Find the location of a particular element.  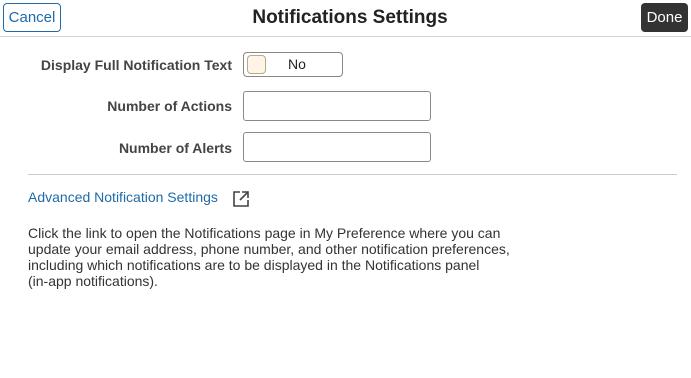

toggle-value: No is located at coordinates (297, 64).